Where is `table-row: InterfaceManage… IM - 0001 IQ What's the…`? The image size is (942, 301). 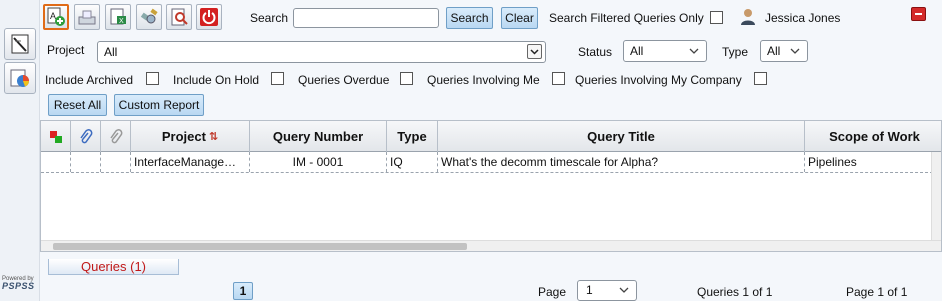
table-row: InterfaceManage… IM - 0001 IQ What's the… is located at coordinates (491, 162).